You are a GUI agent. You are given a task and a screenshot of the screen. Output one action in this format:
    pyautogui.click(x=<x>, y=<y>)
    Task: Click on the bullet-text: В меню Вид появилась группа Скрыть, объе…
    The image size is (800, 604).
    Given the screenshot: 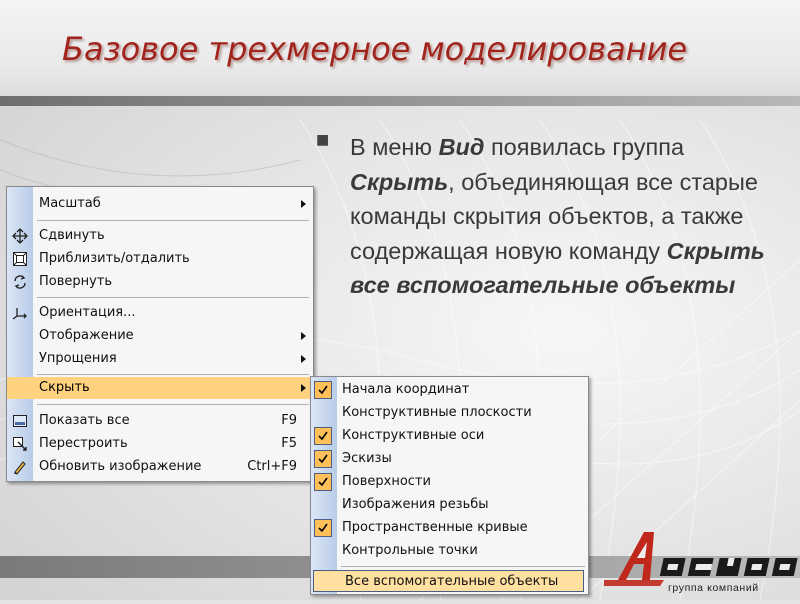 What is the action you would take?
    pyautogui.click(x=557, y=216)
    